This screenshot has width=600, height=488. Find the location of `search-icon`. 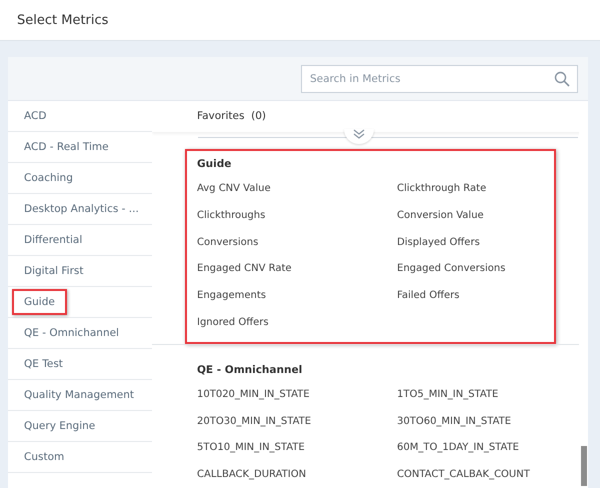

search-icon is located at coordinates (562, 78).